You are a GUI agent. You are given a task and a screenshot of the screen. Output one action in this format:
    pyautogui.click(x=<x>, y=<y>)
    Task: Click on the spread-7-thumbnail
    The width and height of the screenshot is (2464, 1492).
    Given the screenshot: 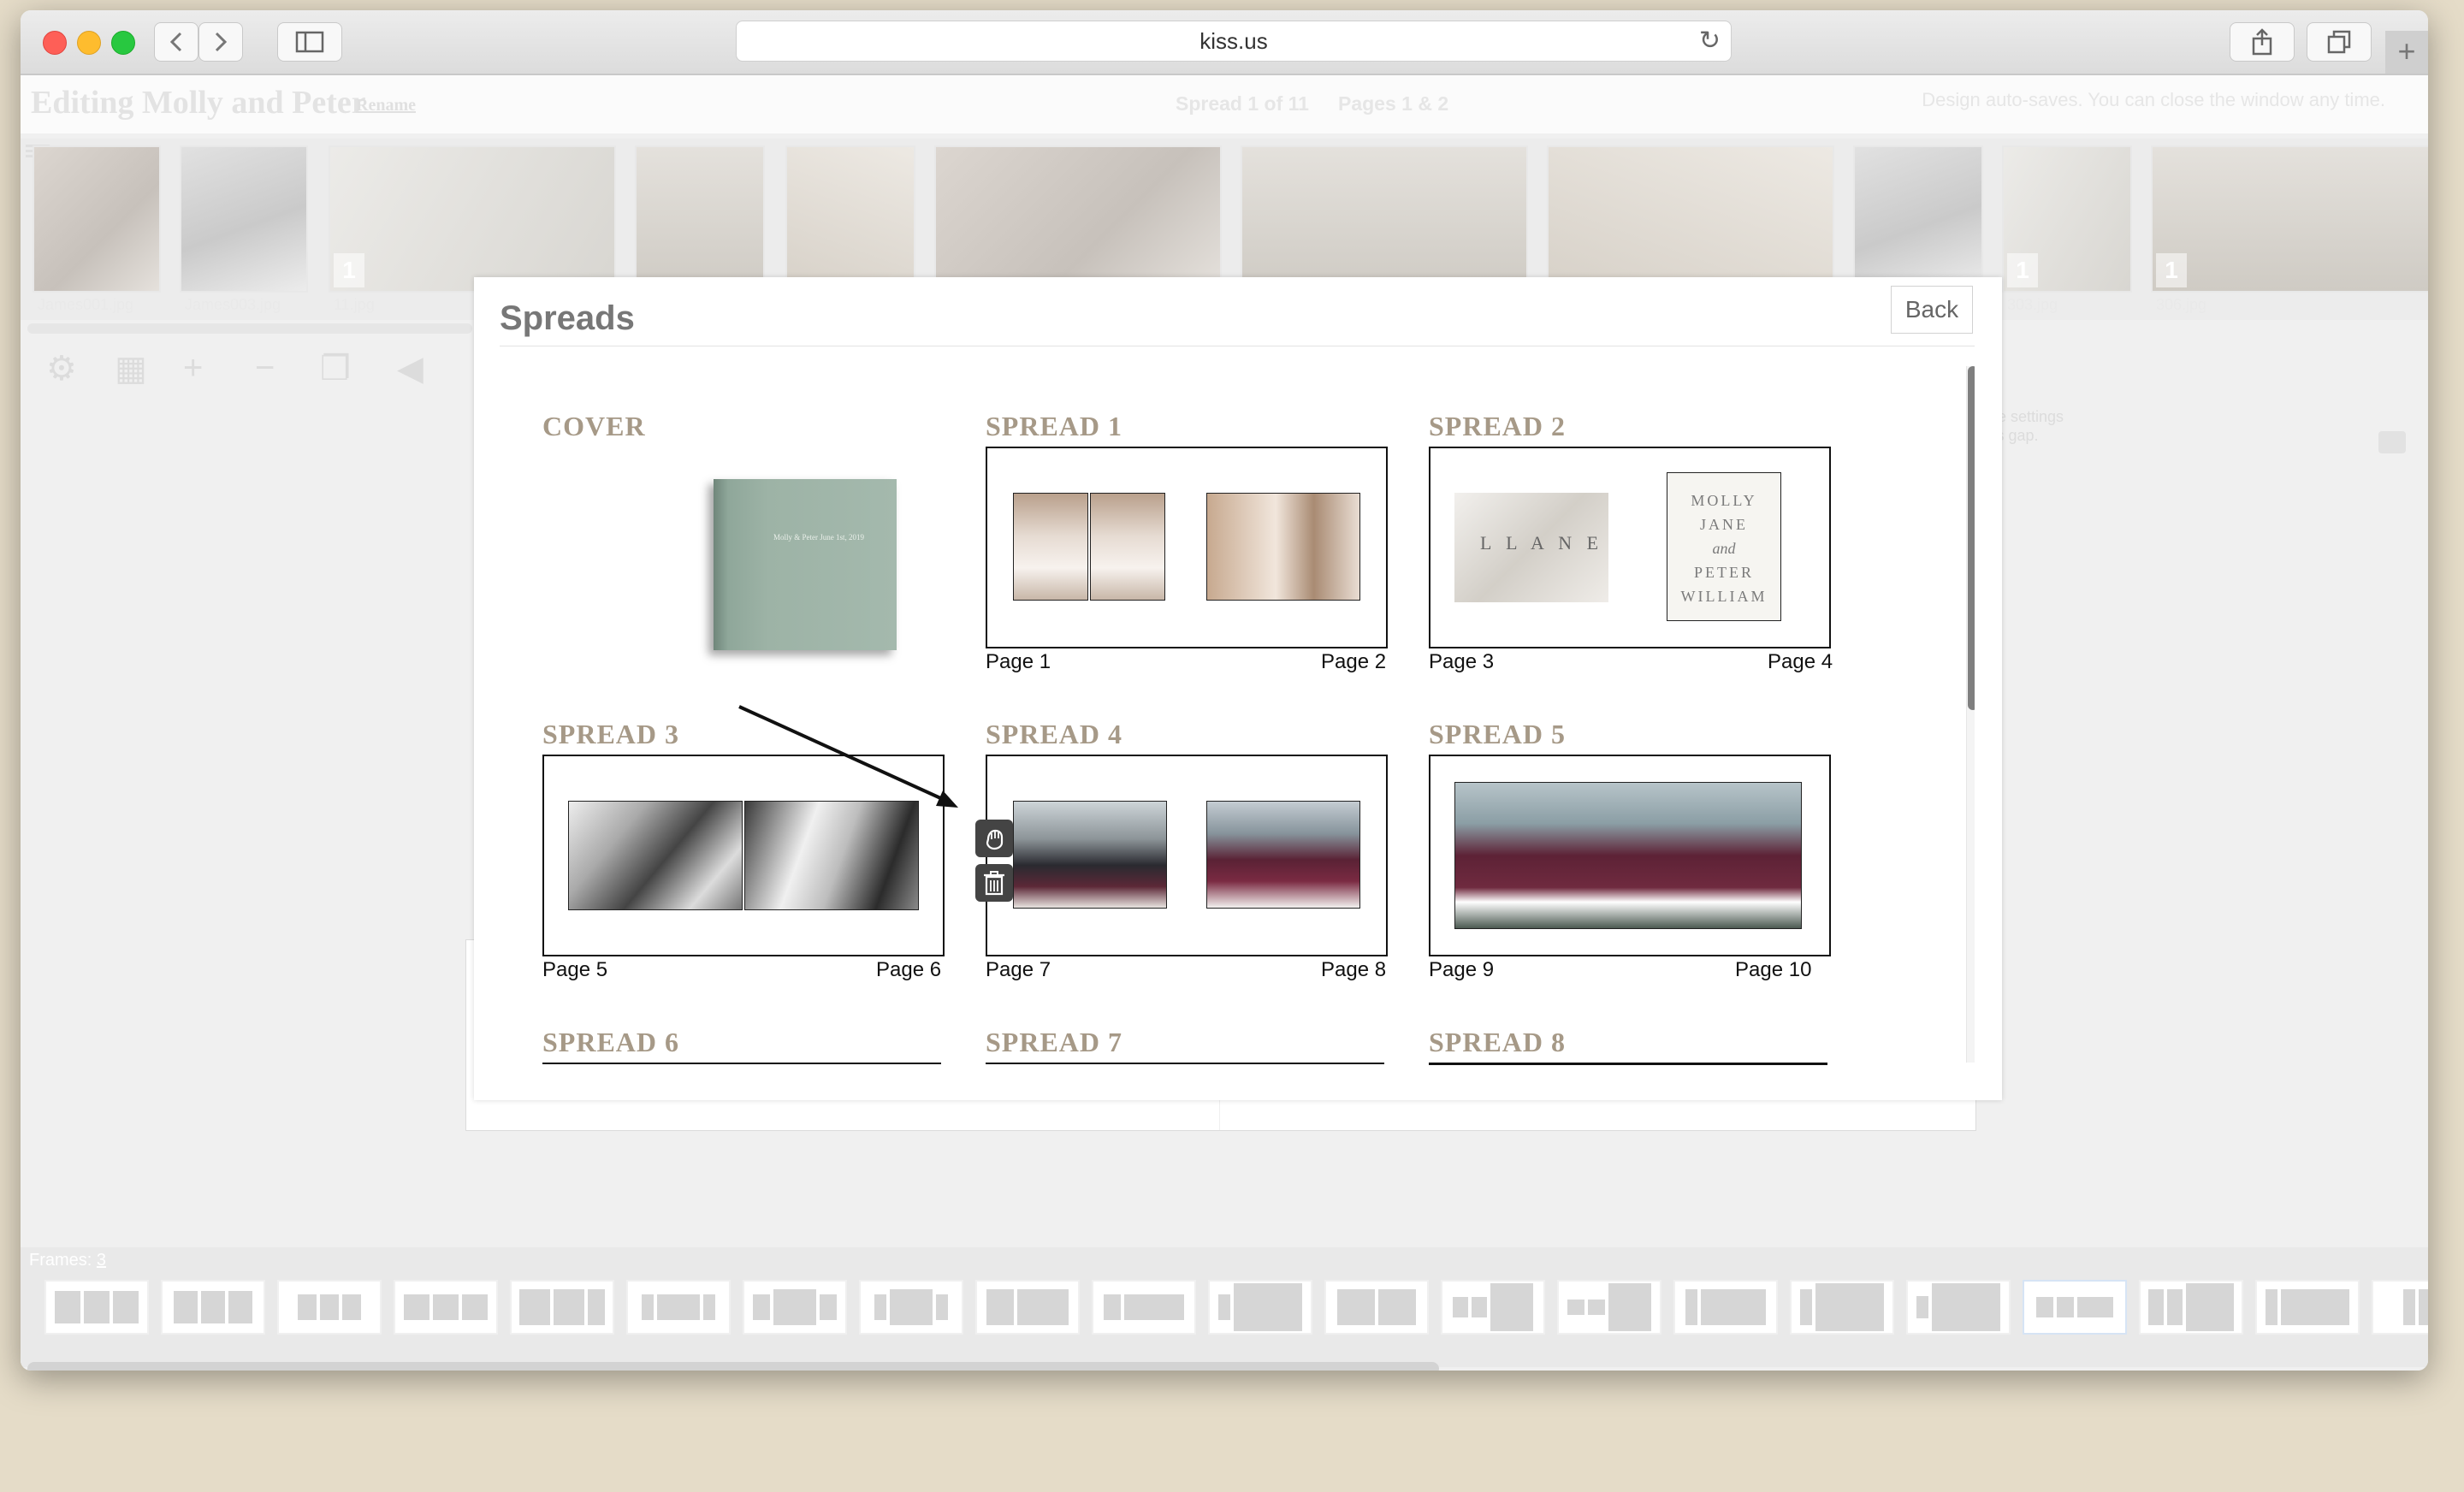 What is the action you would take?
    pyautogui.click(x=1185, y=1064)
    